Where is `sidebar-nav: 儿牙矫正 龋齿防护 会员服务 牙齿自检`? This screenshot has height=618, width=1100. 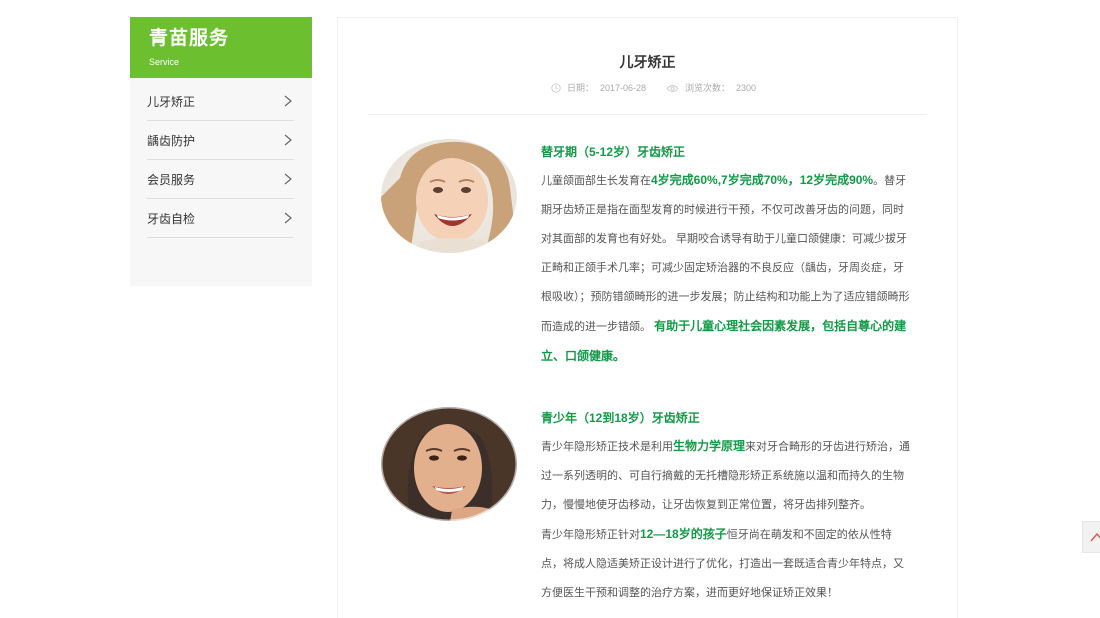 sidebar-nav: 儿牙矫正 龋齿防护 会员服务 牙齿自检 is located at coordinates (221, 158).